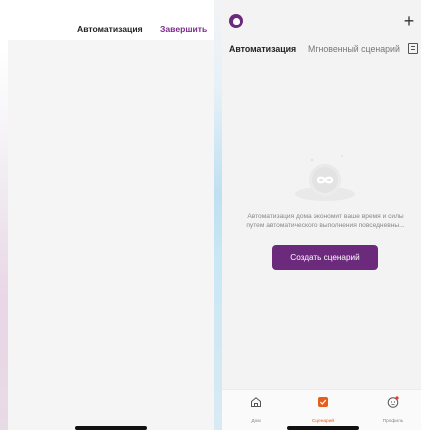 This screenshot has width=421, height=430. I want to click on nav-item-scenario: Сценарий, so click(323, 409).